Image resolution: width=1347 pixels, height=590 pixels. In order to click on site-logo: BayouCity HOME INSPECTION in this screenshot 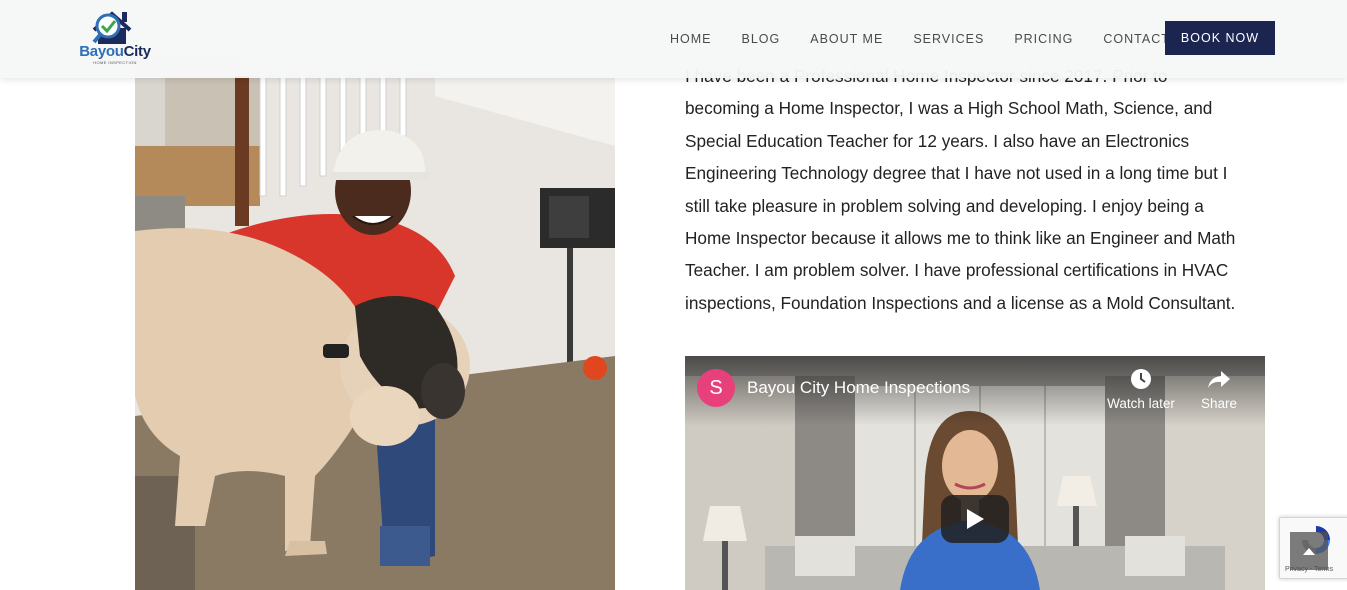, I will do `click(115, 38)`.